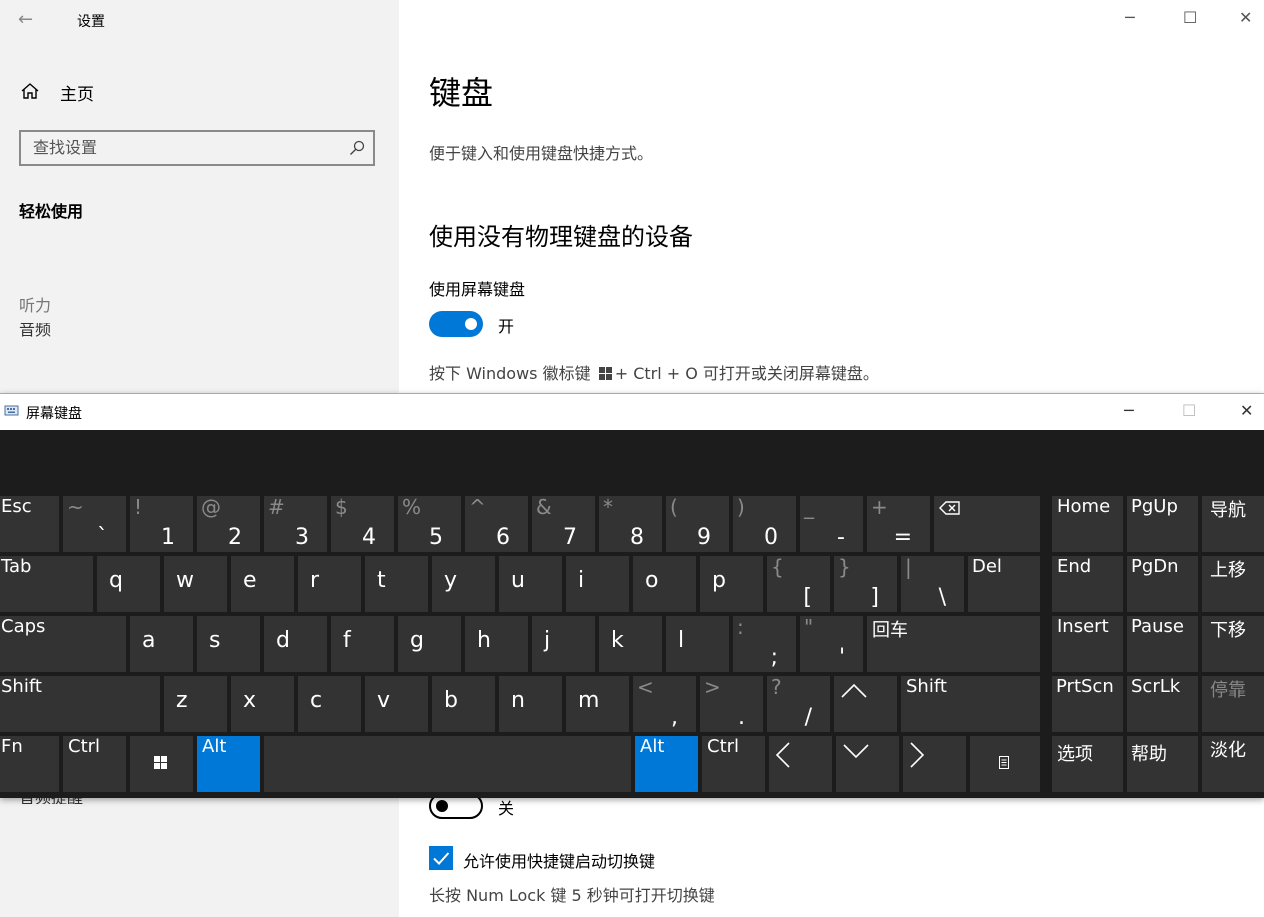  What do you see at coordinates (195, 704) in the screenshot?
I see `key-z: z` at bounding box center [195, 704].